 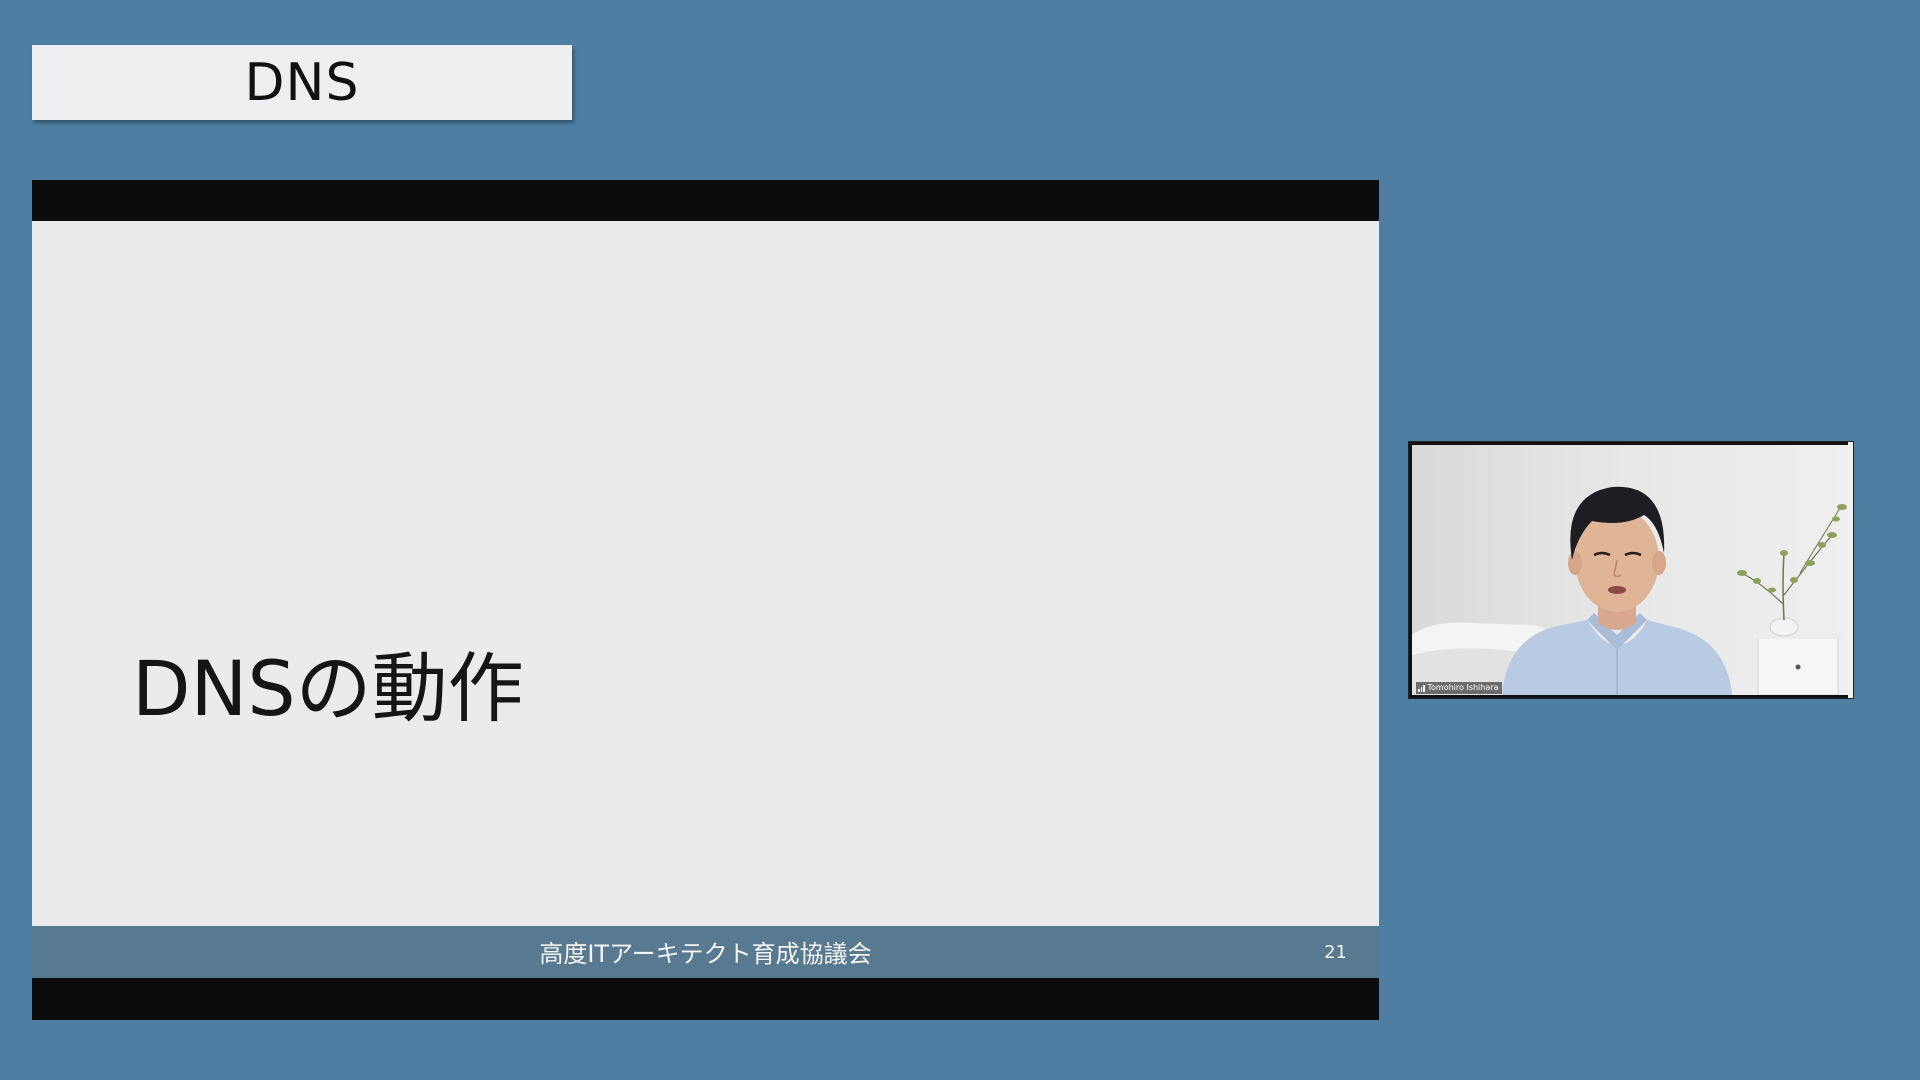 I want to click on section-title-box: DNS, so click(x=302, y=82).